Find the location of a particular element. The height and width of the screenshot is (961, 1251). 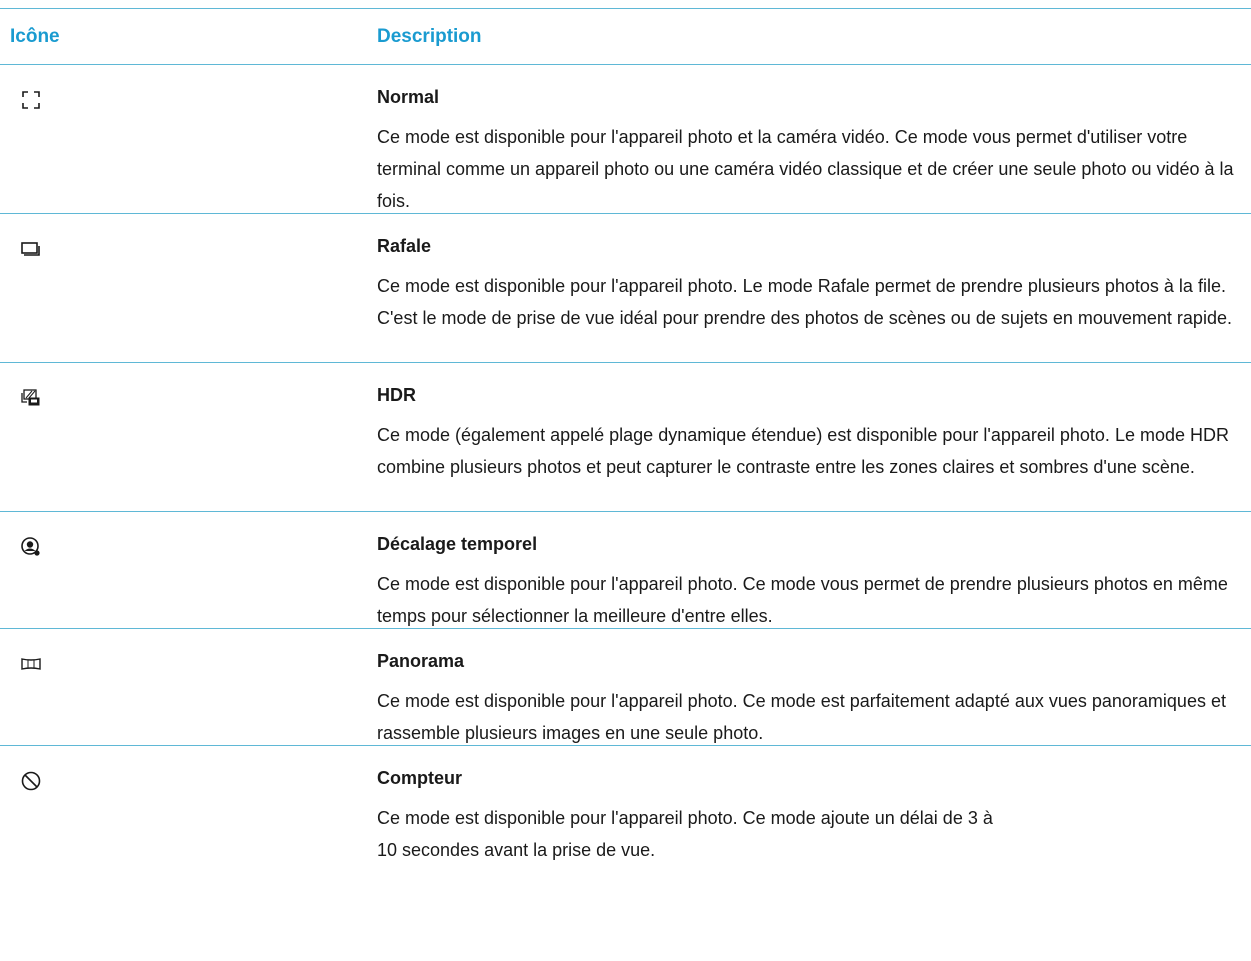

mode-title: Compteur is located at coordinates (419, 778).